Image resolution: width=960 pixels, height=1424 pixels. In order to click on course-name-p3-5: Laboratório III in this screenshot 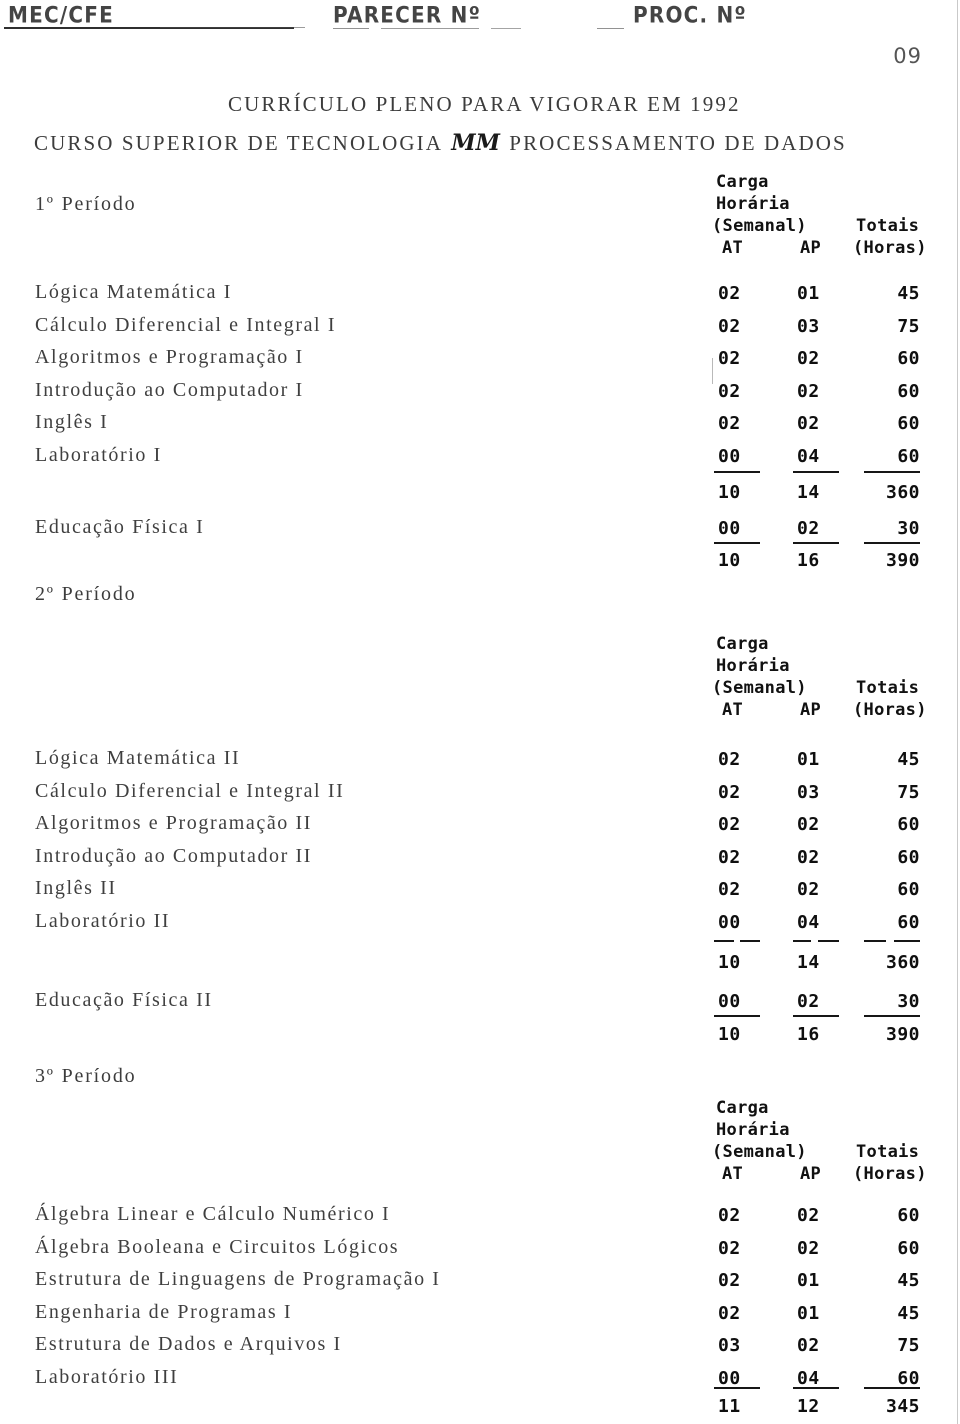, I will do `click(107, 1377)`.